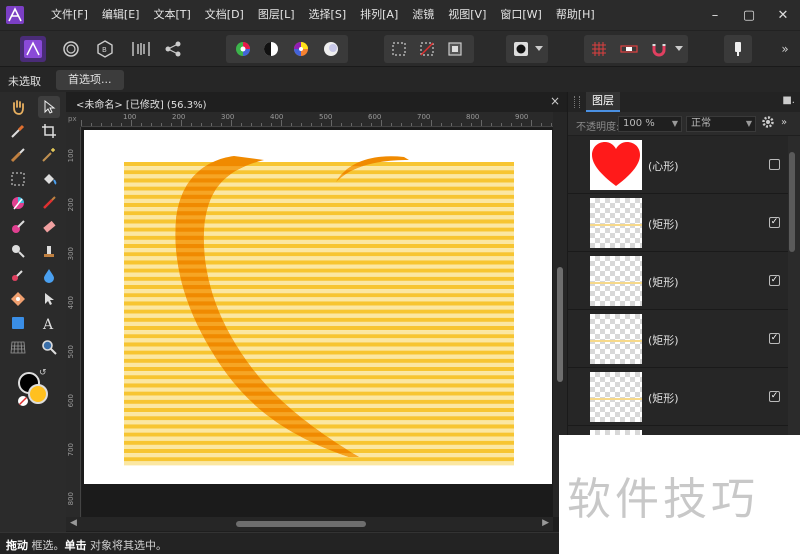 The height and width of the screenshot is (554, 800). I want to click on toolbar-overflow-icon: », so click(785, 49).